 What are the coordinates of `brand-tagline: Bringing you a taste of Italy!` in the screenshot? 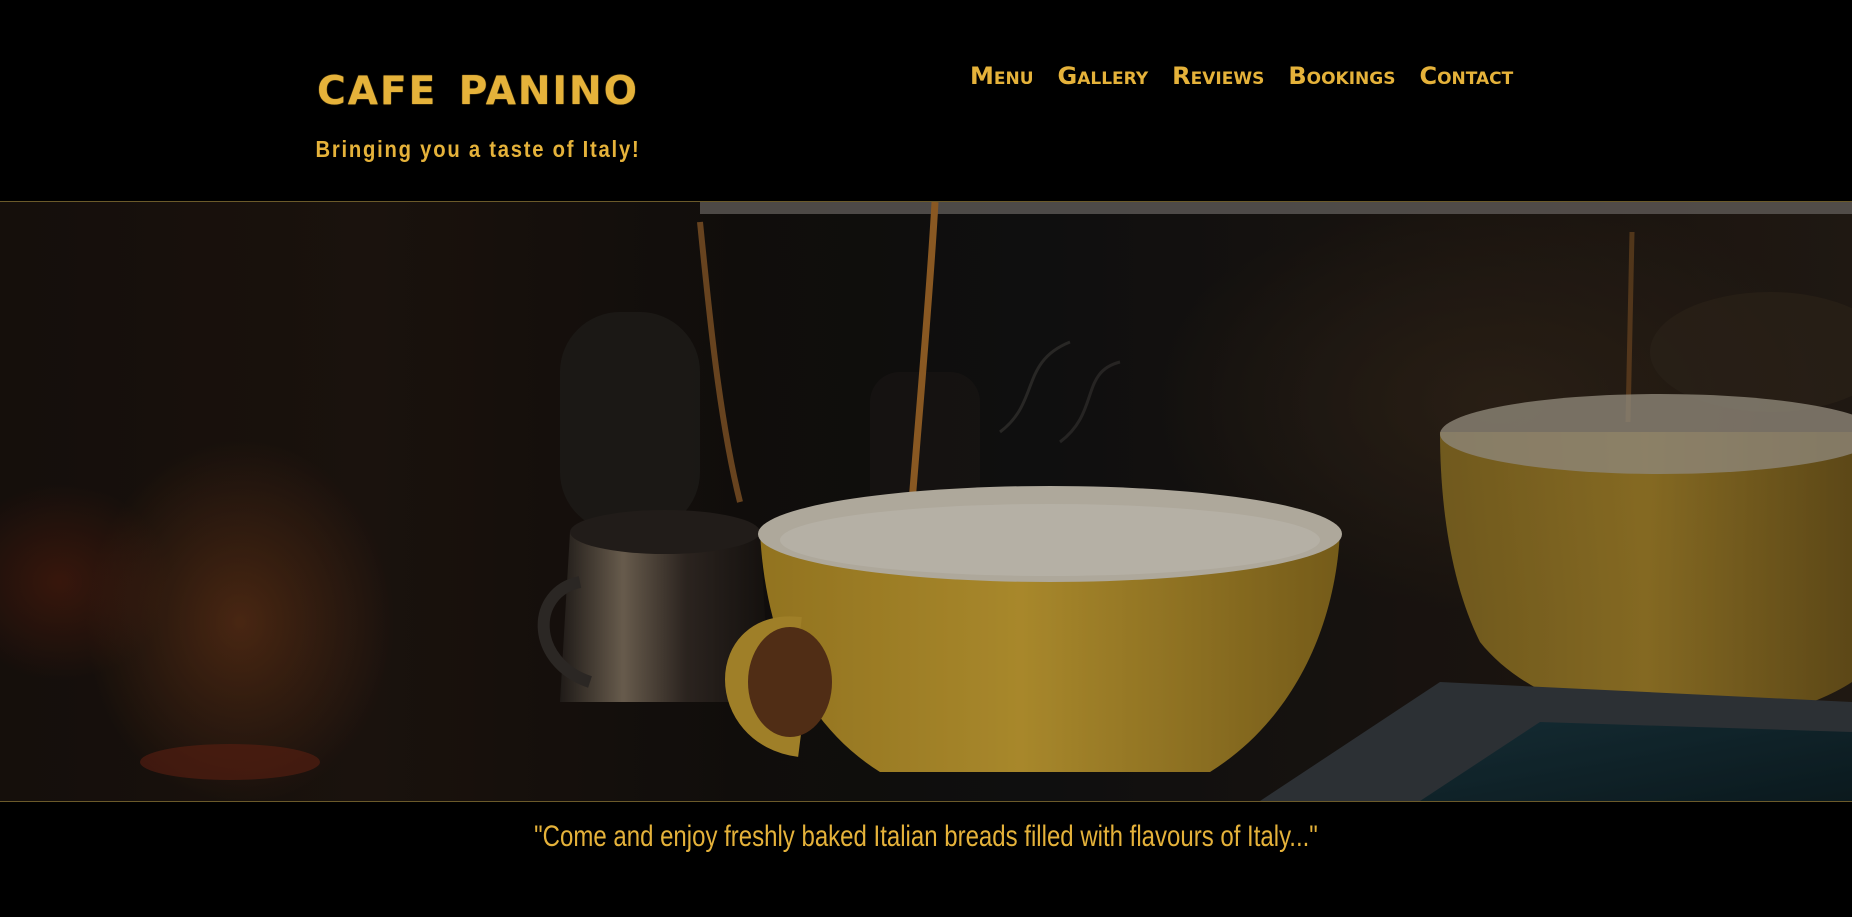 It's located at (478, 149).